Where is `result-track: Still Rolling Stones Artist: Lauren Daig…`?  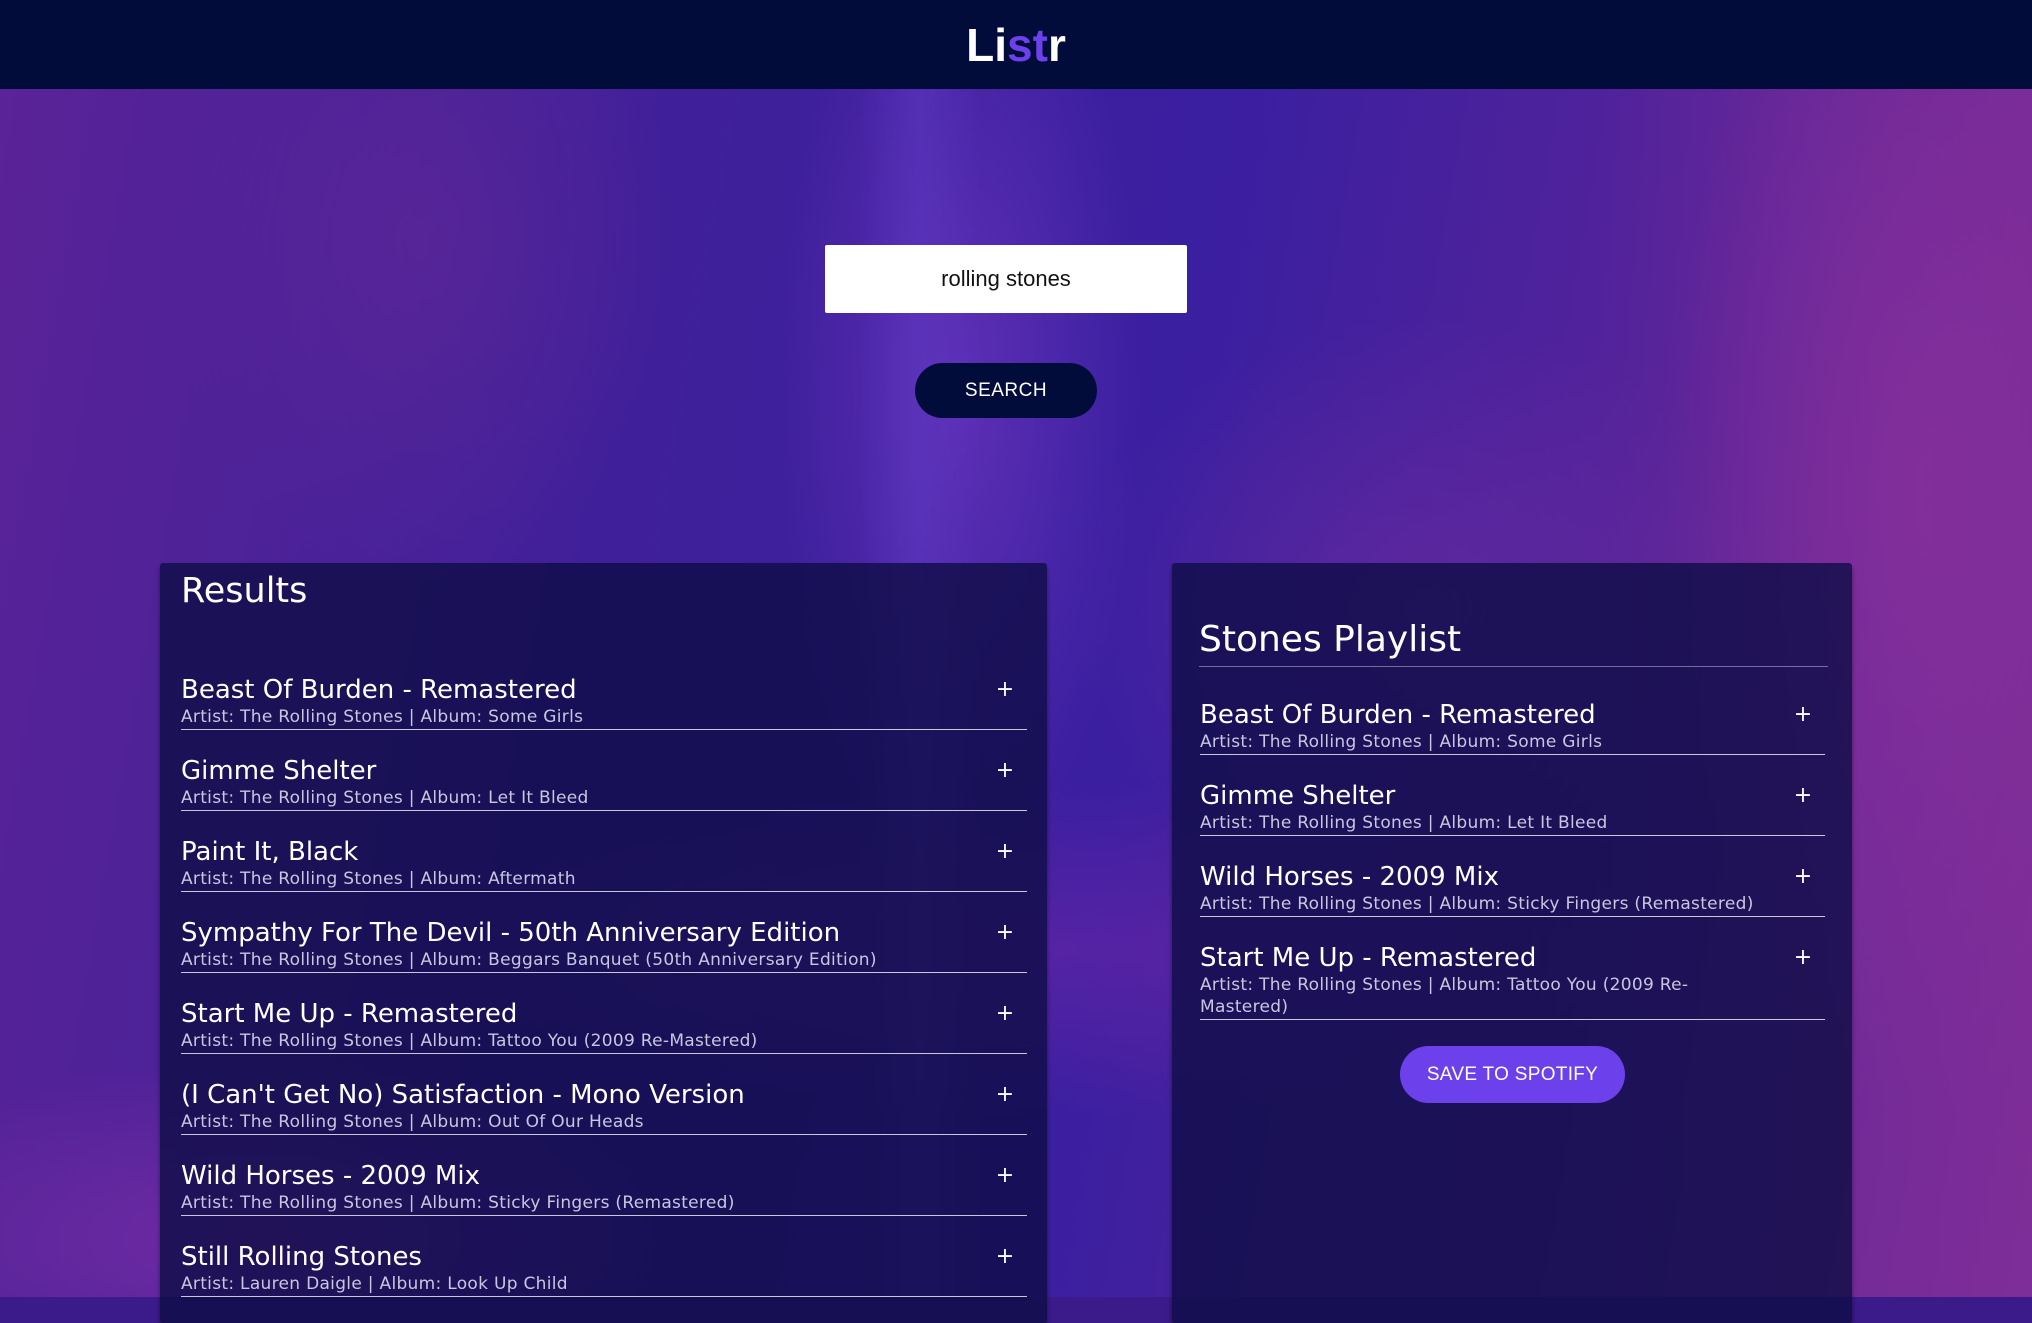
result-track: Still Rolling Stones Artist: Lauren Daig… is located at coordinates (604, 1267).